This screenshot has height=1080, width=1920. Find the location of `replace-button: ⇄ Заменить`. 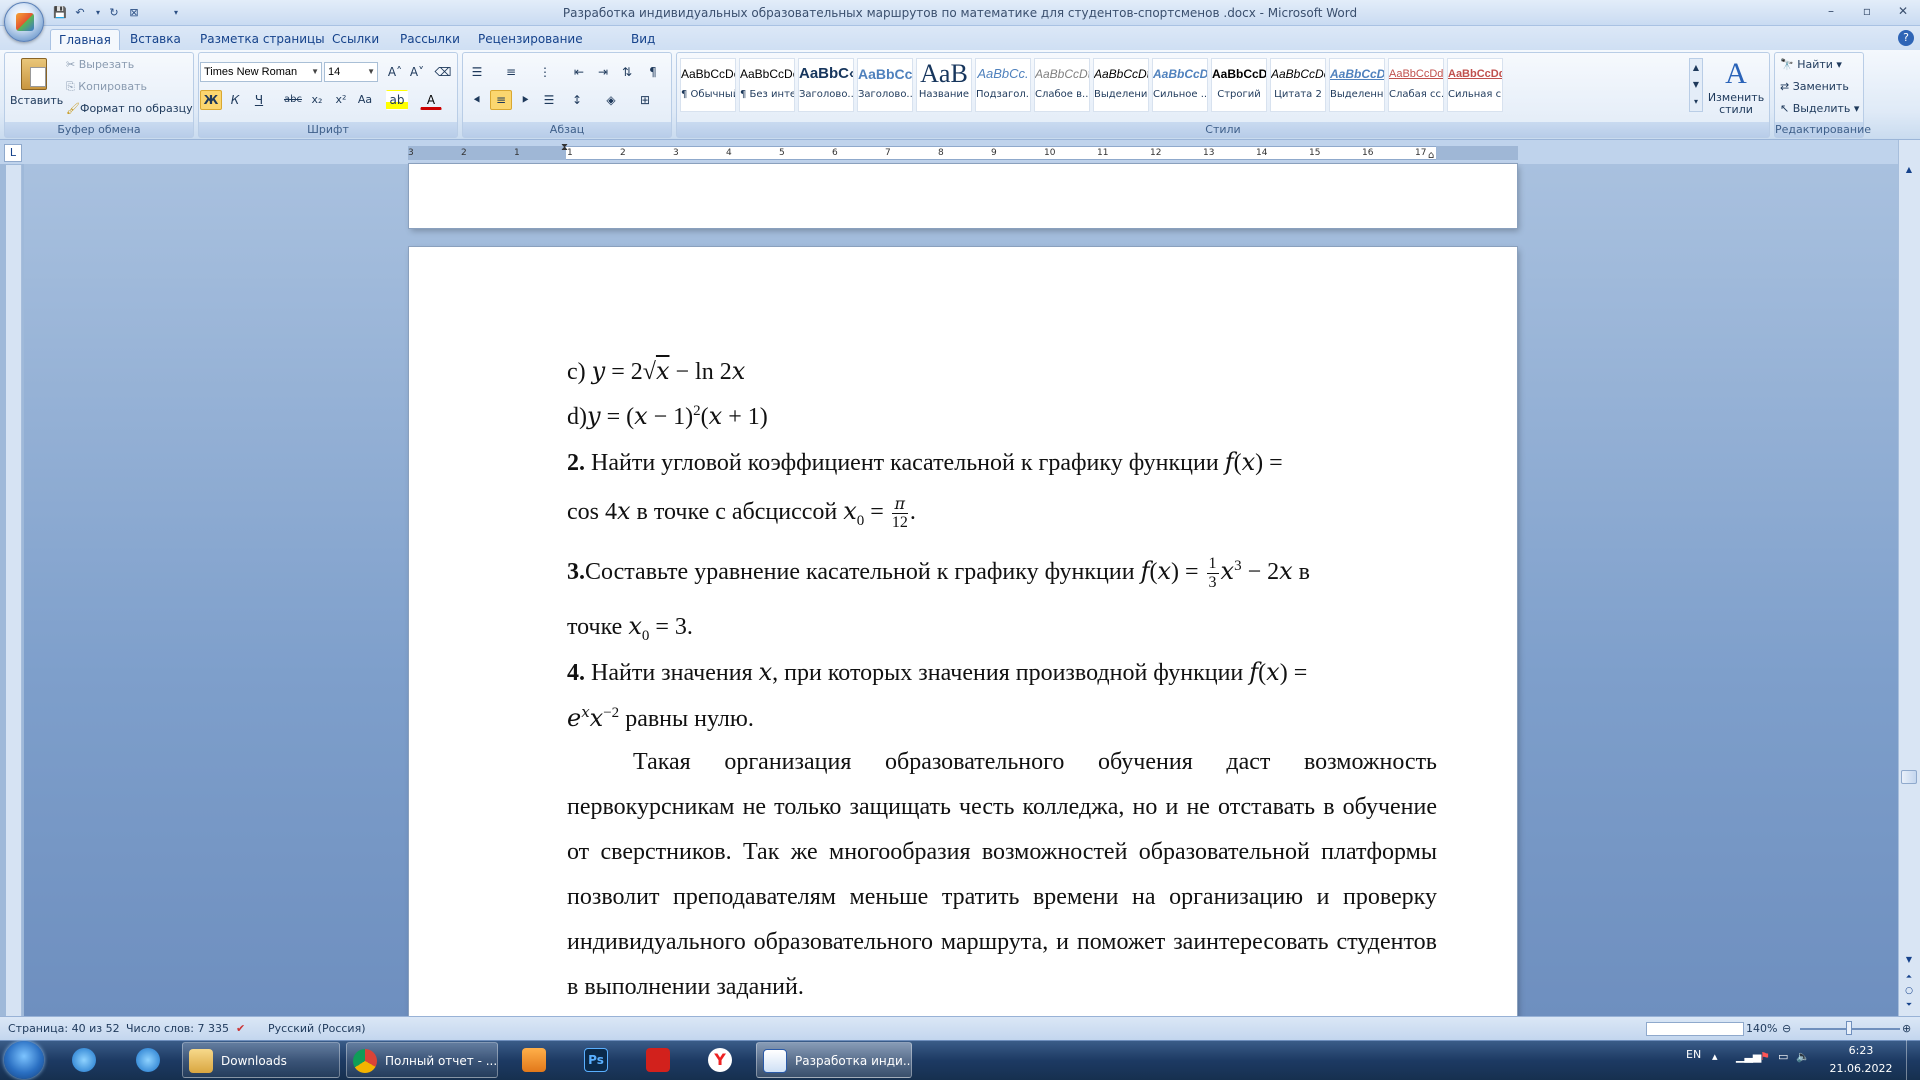

replace-button: ⇄ Заменить is located at coordinates (1814, 86).